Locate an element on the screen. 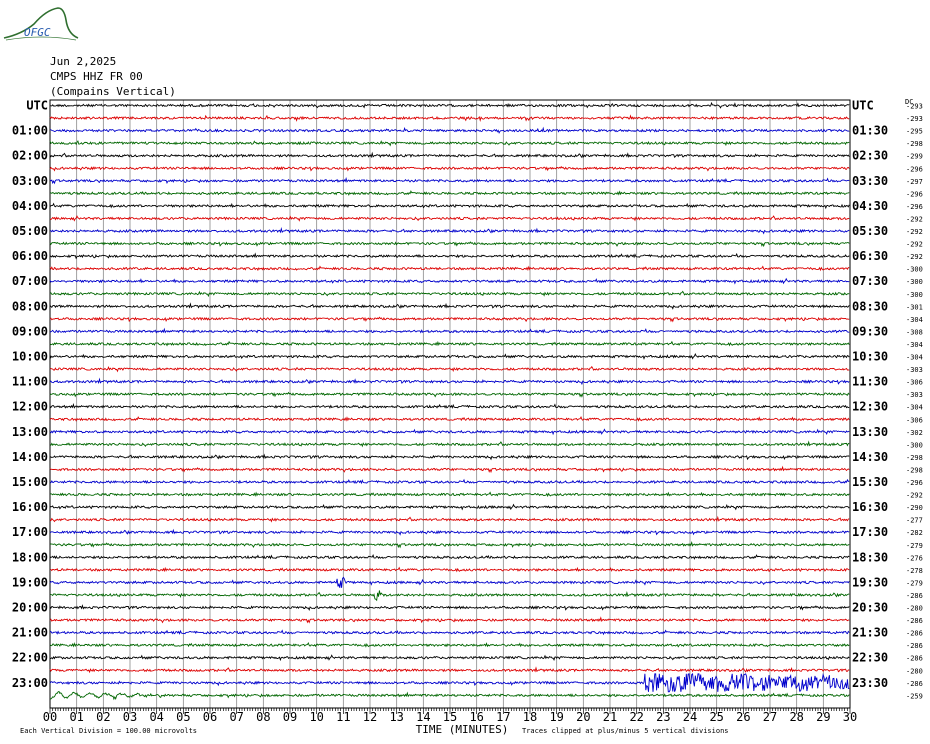  x-tick-label: 15 is located at coordinates (450, 717).